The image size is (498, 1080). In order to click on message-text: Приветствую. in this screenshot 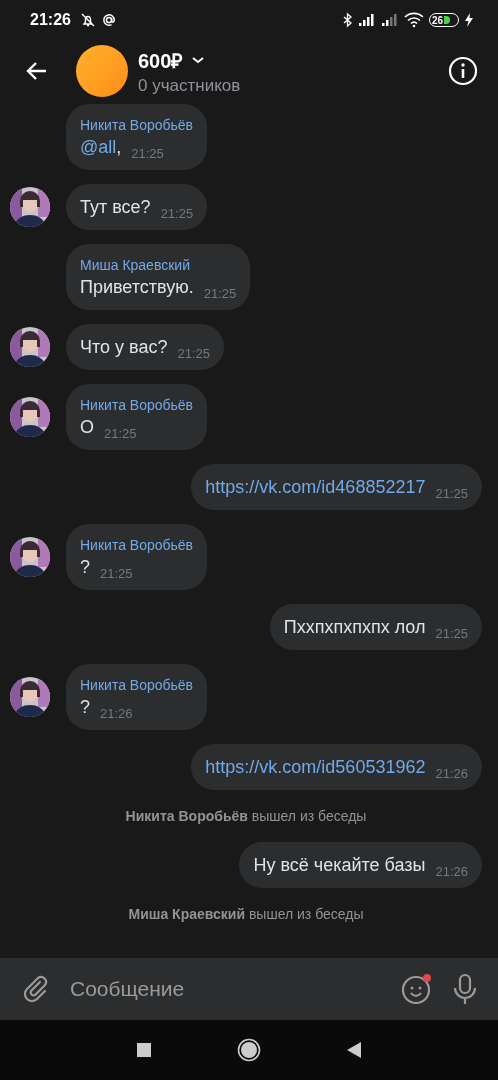, I will do `click(137, 287)`.